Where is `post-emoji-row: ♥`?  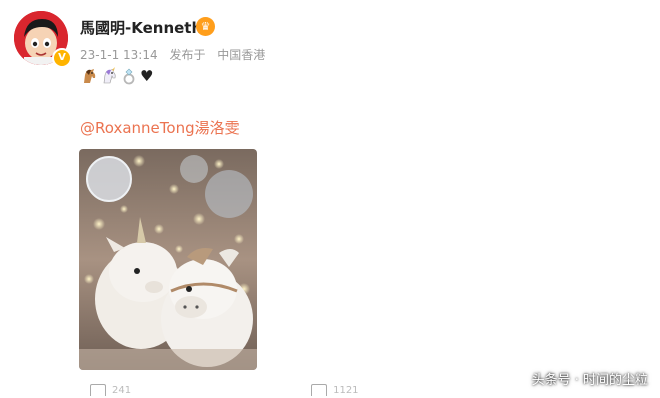 post-emoji-row: ♥ is located at coordinates (116, 76).